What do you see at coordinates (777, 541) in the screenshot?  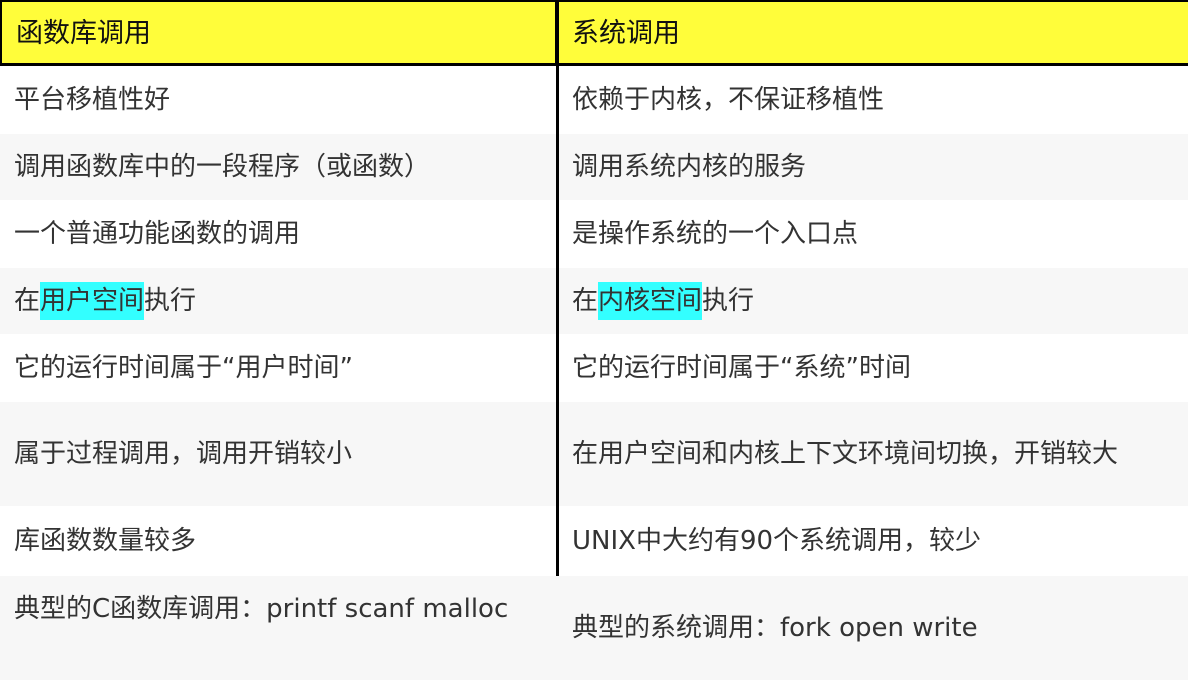 I see `cell-system: UNIX中大约有90个系统调用，较少` at bounding box center [777, 541].